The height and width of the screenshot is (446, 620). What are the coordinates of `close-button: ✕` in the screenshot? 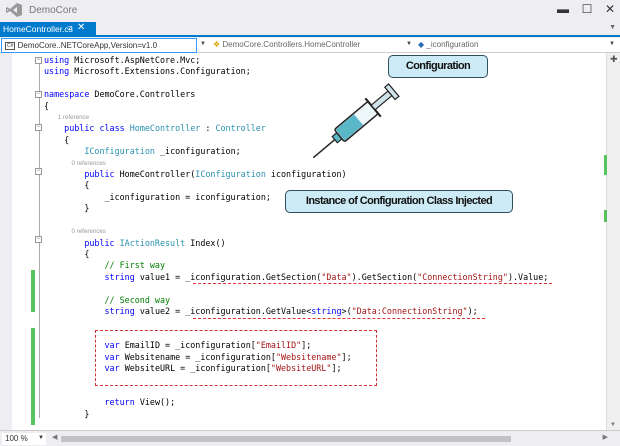 It's located at (610, 9).